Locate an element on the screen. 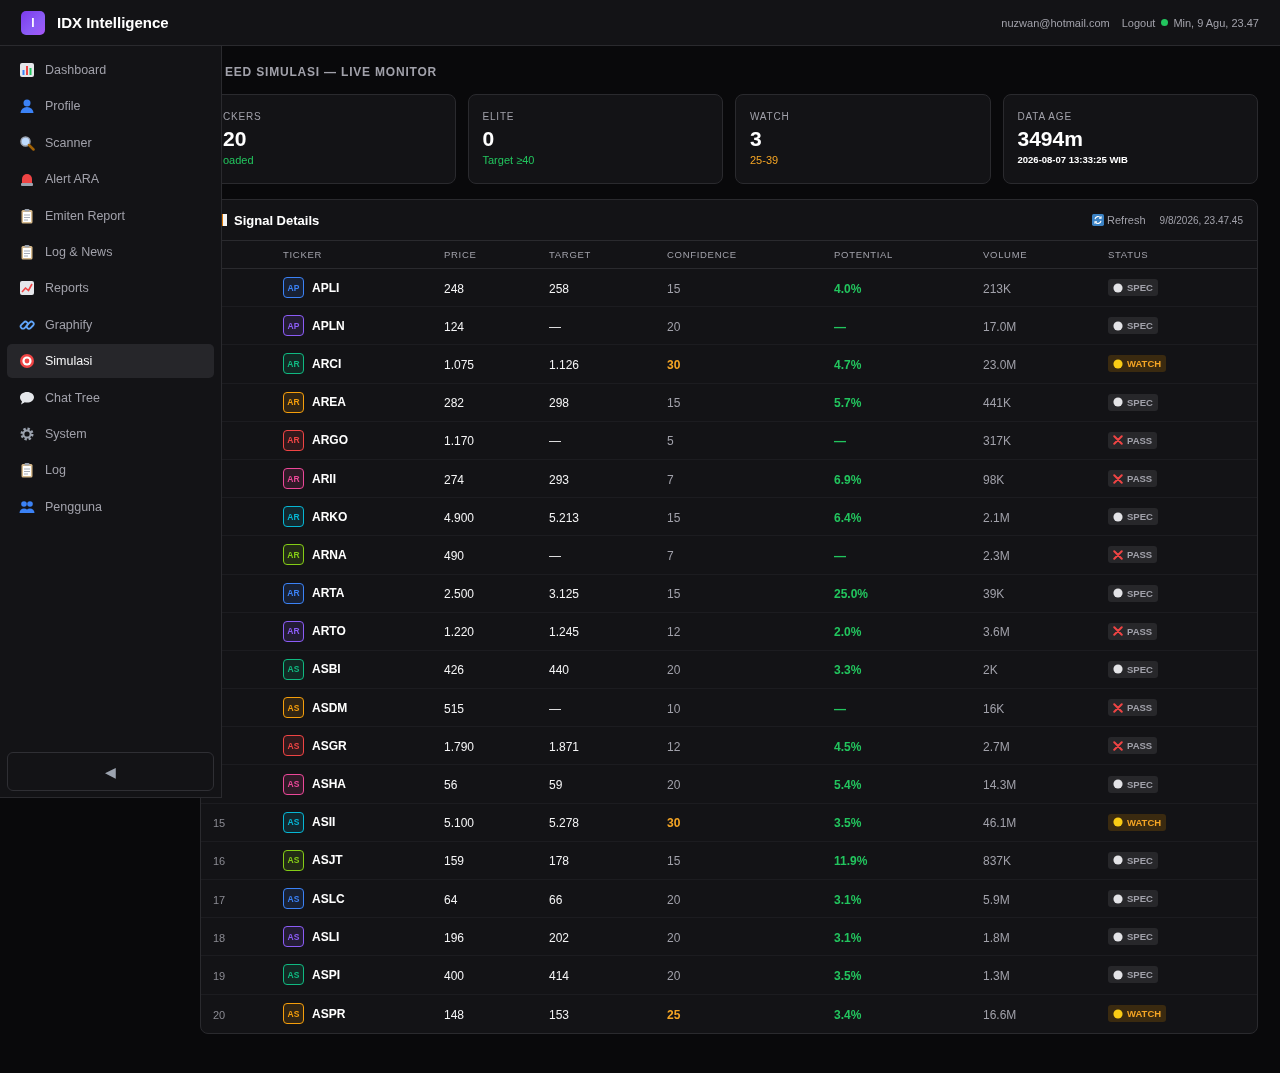 This screenshot has height=1073, width=1280. logout-link: Logout is located at coordinates (1138, 22).